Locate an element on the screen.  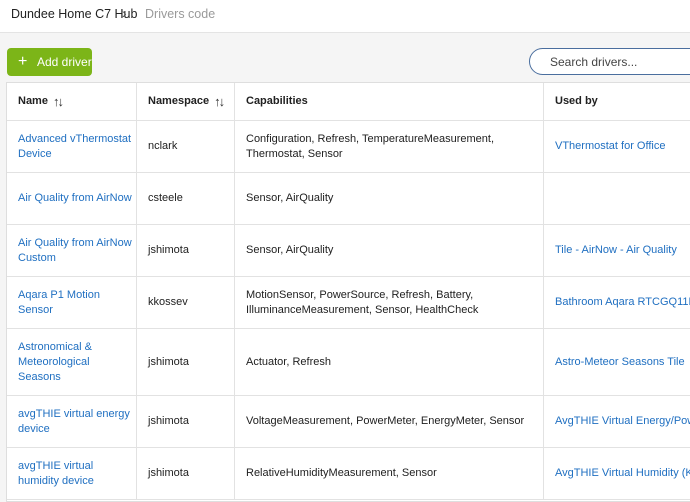
column-header-used-by-label: Used by is located at coordinates (576, 101).